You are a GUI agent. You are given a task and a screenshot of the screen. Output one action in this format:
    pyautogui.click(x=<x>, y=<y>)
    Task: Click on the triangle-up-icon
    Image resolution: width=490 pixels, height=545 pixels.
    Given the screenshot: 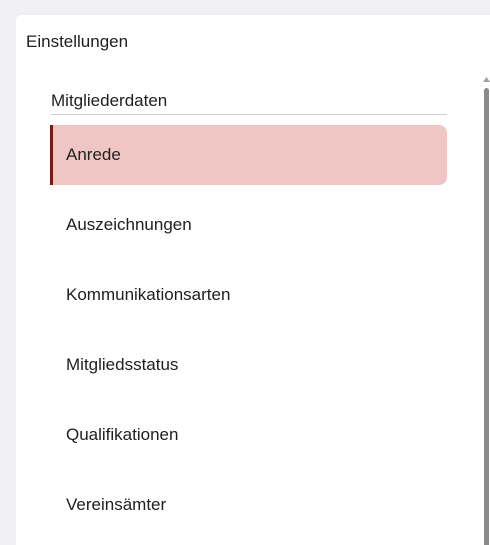 What is the action you would take?
    pyautogui.click(x=486, y=79)
    